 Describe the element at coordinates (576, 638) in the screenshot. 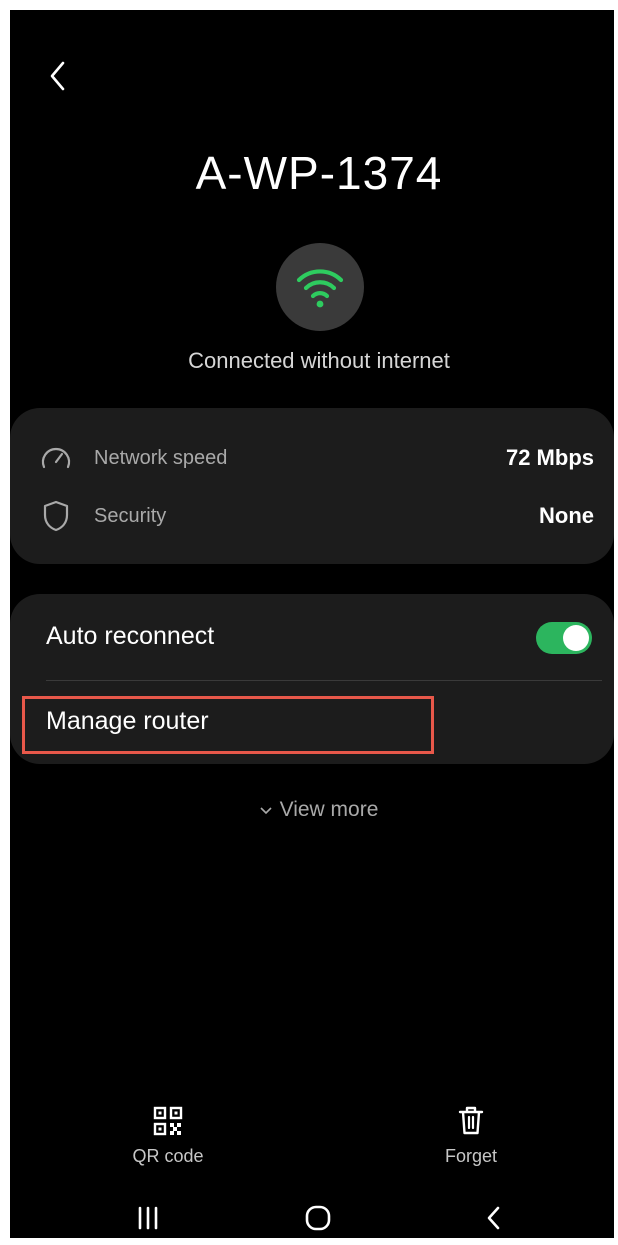

I see `toggle-knob` at that location.